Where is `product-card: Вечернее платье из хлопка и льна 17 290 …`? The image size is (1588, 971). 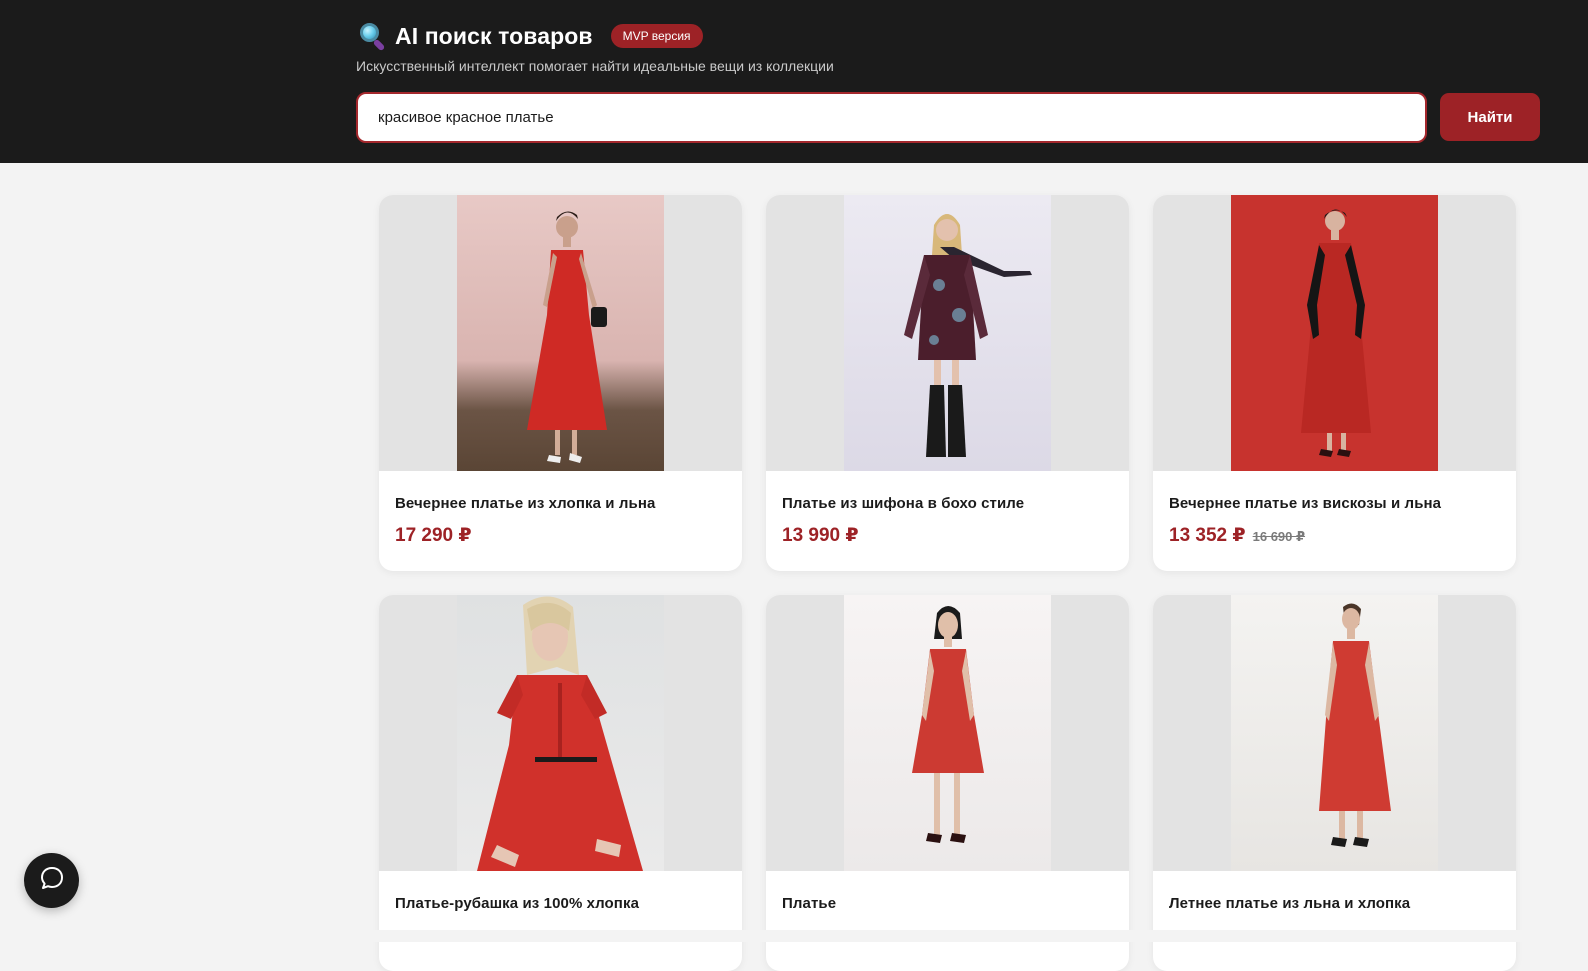 product-card: Вечернее платье из хлопка и льна 17 290 … is located at coordinates (560, 383).